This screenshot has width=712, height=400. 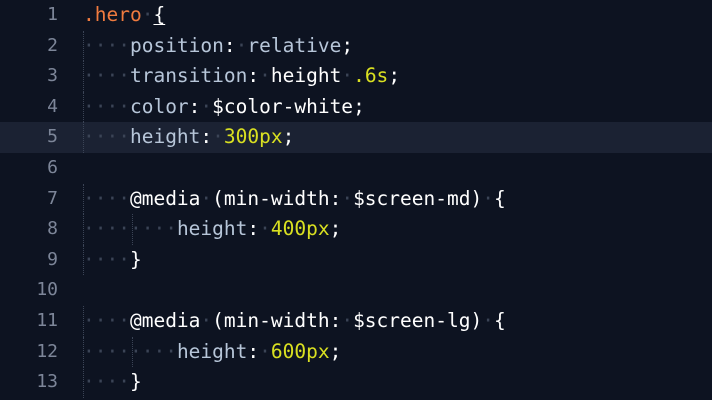 I want to click on line-number: 5, so click(x=29, y=137).